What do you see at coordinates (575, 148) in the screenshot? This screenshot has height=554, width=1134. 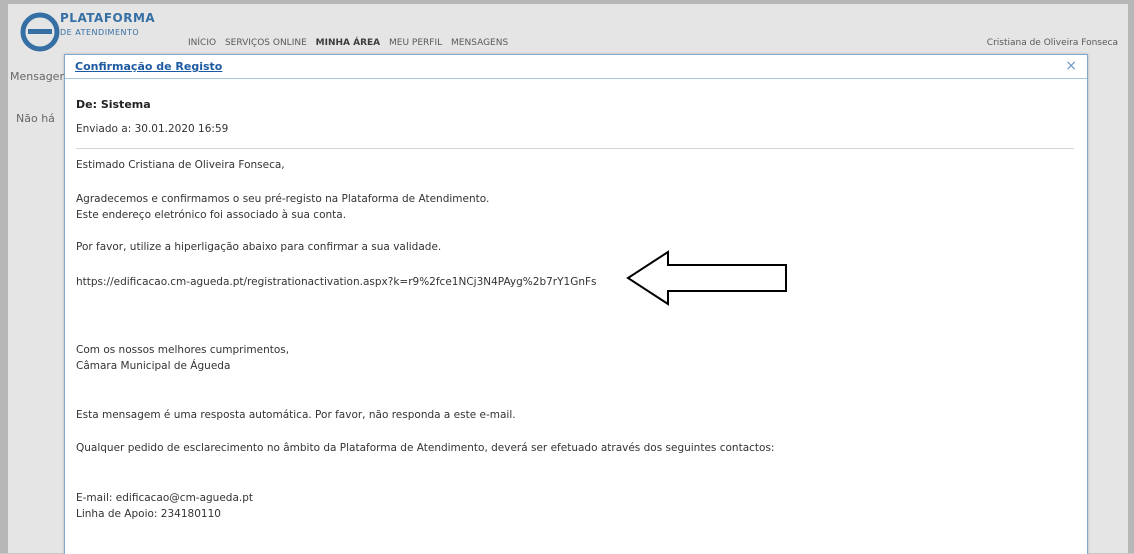 I see `header-divider` at bounding box center [575, 148].